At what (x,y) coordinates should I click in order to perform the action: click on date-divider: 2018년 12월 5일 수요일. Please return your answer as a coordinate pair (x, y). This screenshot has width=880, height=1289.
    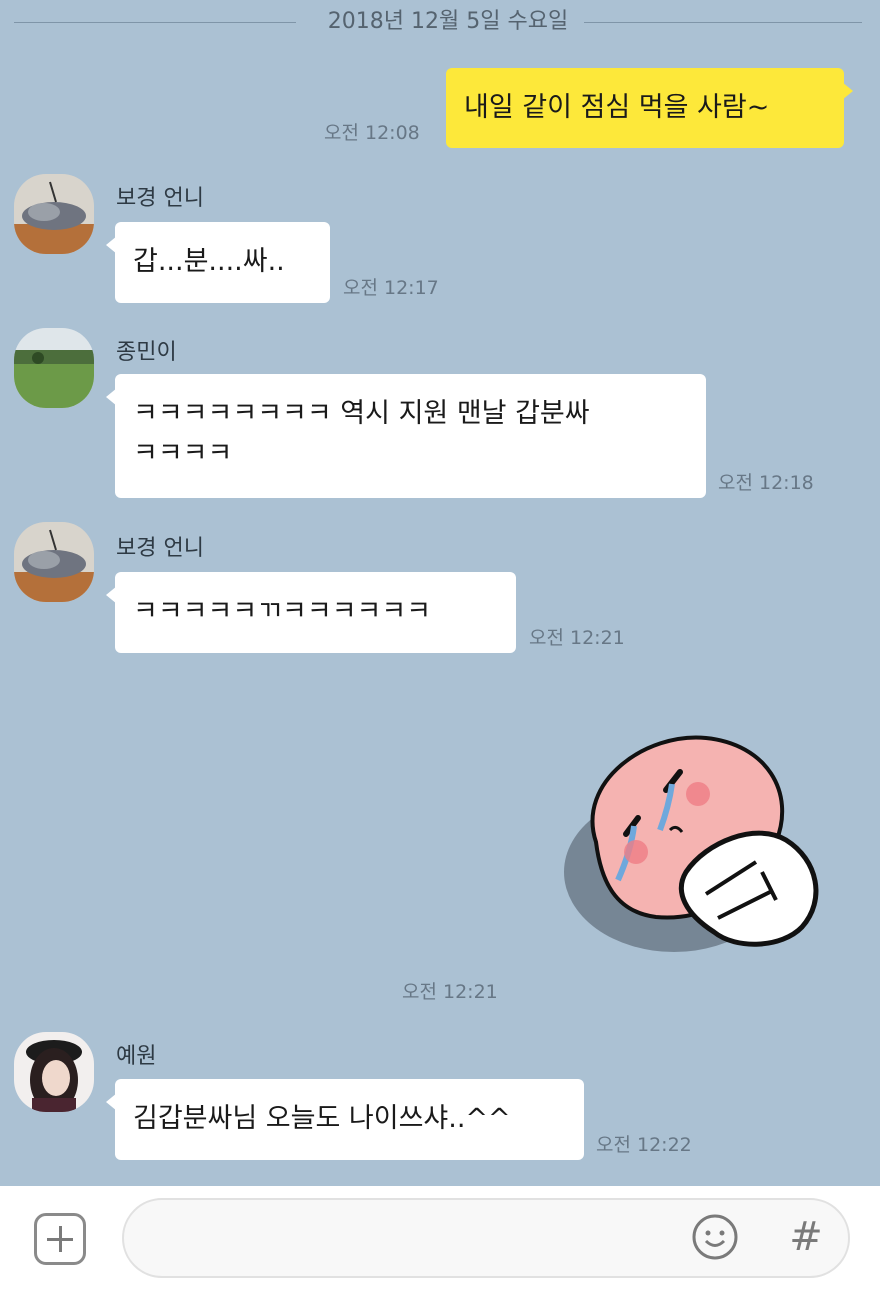
    Looking at the image, I should click on (438, 22).